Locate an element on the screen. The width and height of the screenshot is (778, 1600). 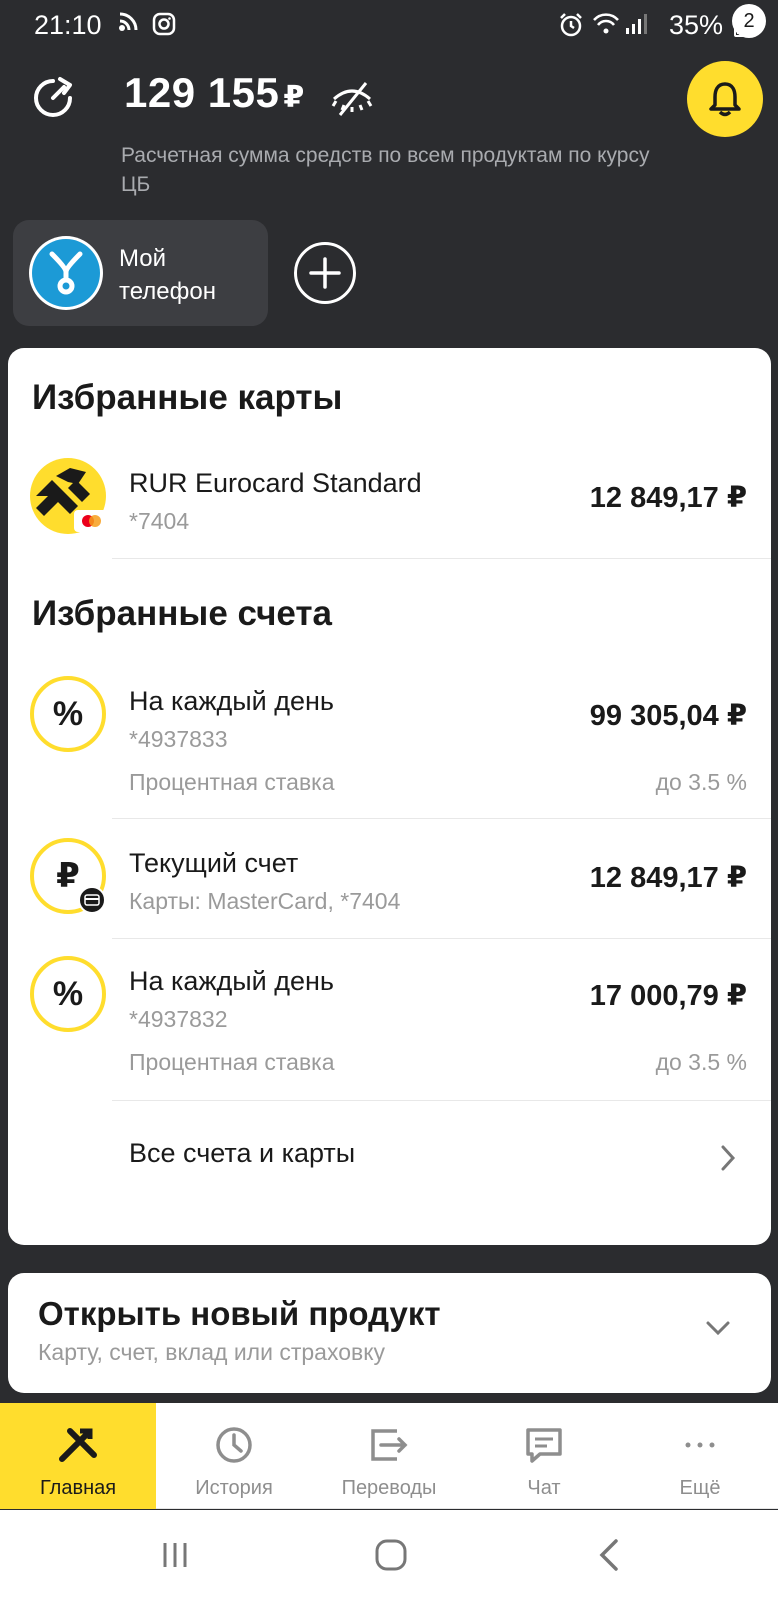
eye-hidden-icon is located at coordinates (352, 99).